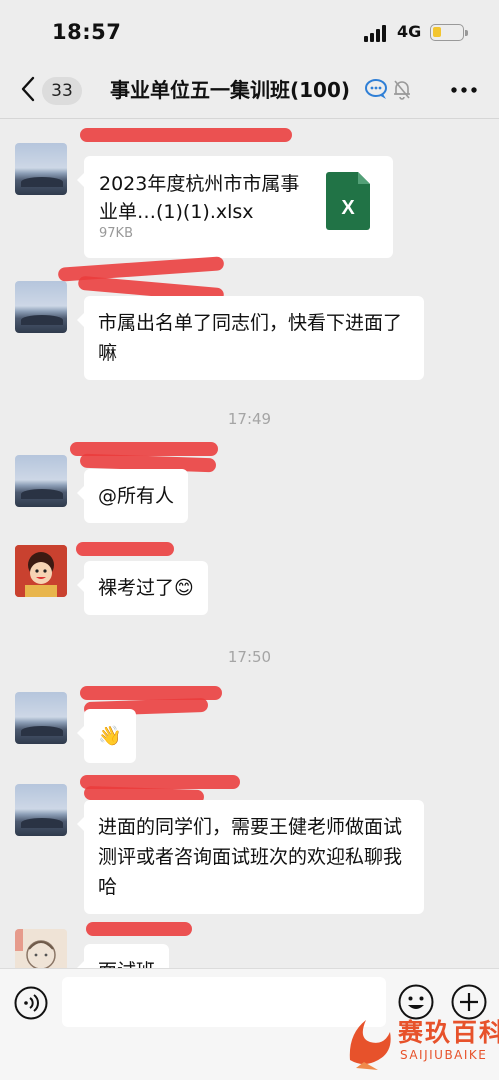  What do you see at coordinates (250, 338) in the screenshot?
I see `message-bubble: 市属出名单了同志们，快看下进面了嘛` at bounding box center [250, 338].